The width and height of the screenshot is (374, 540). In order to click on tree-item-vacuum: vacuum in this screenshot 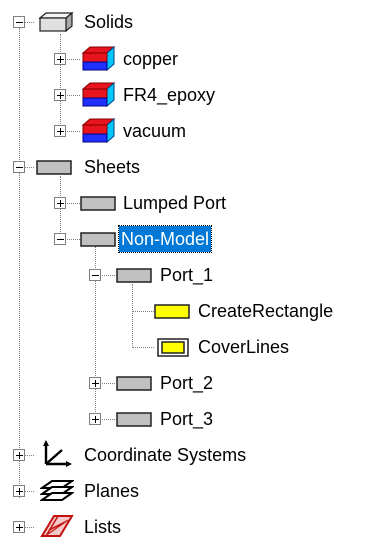, I will do `click(154, 131)`.